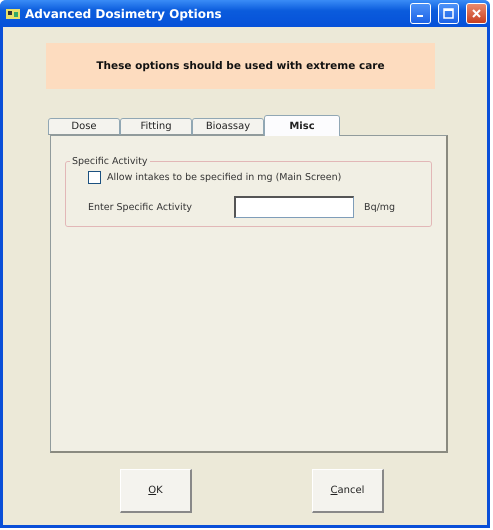  I want to click on maximize-button, so click(448, 13).